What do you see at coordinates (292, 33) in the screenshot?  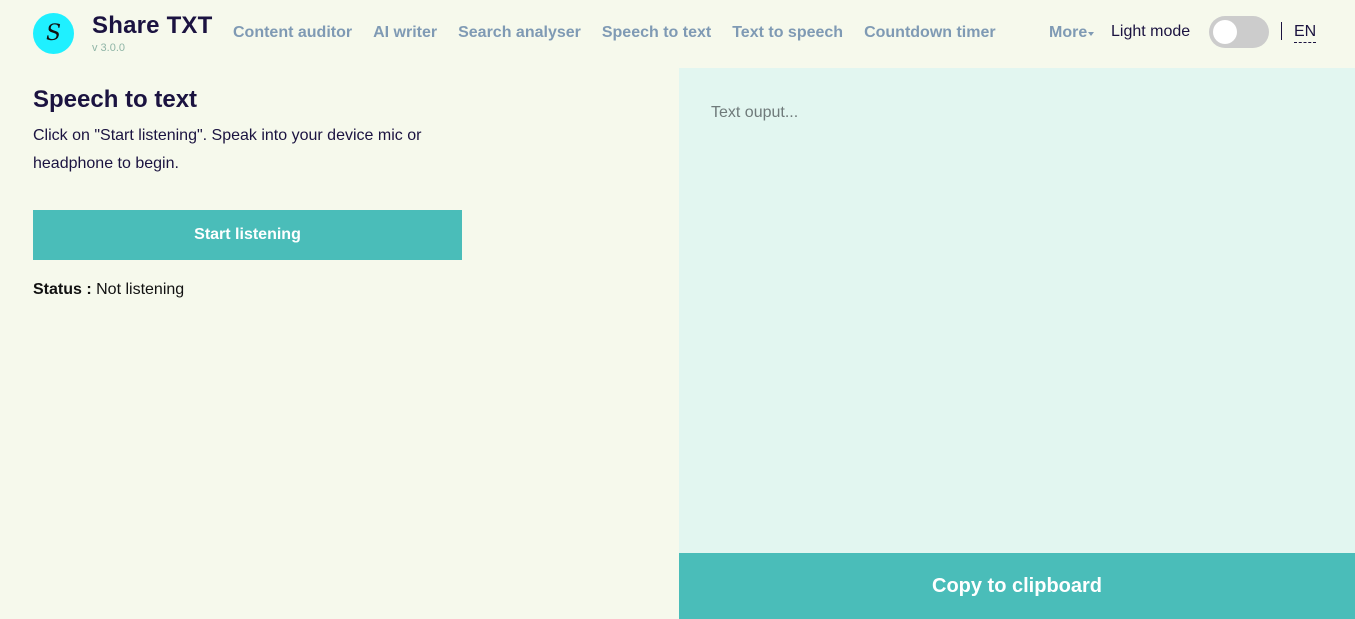 I see `nav-content-auditor: Content auditor` at bounding box center [292, 33].